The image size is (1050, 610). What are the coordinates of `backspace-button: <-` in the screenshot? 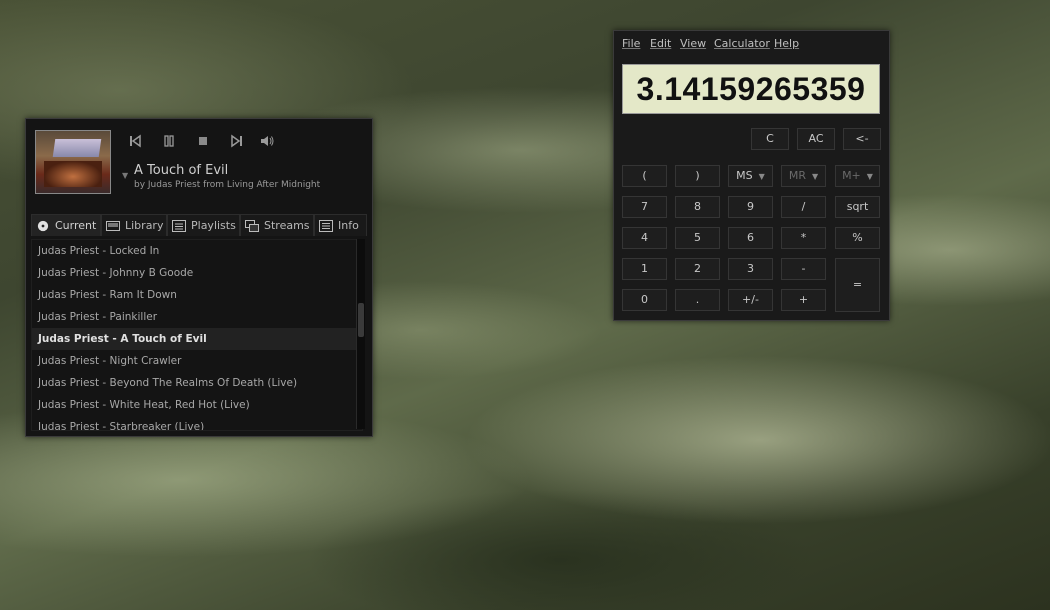 It's located at (862, 139).